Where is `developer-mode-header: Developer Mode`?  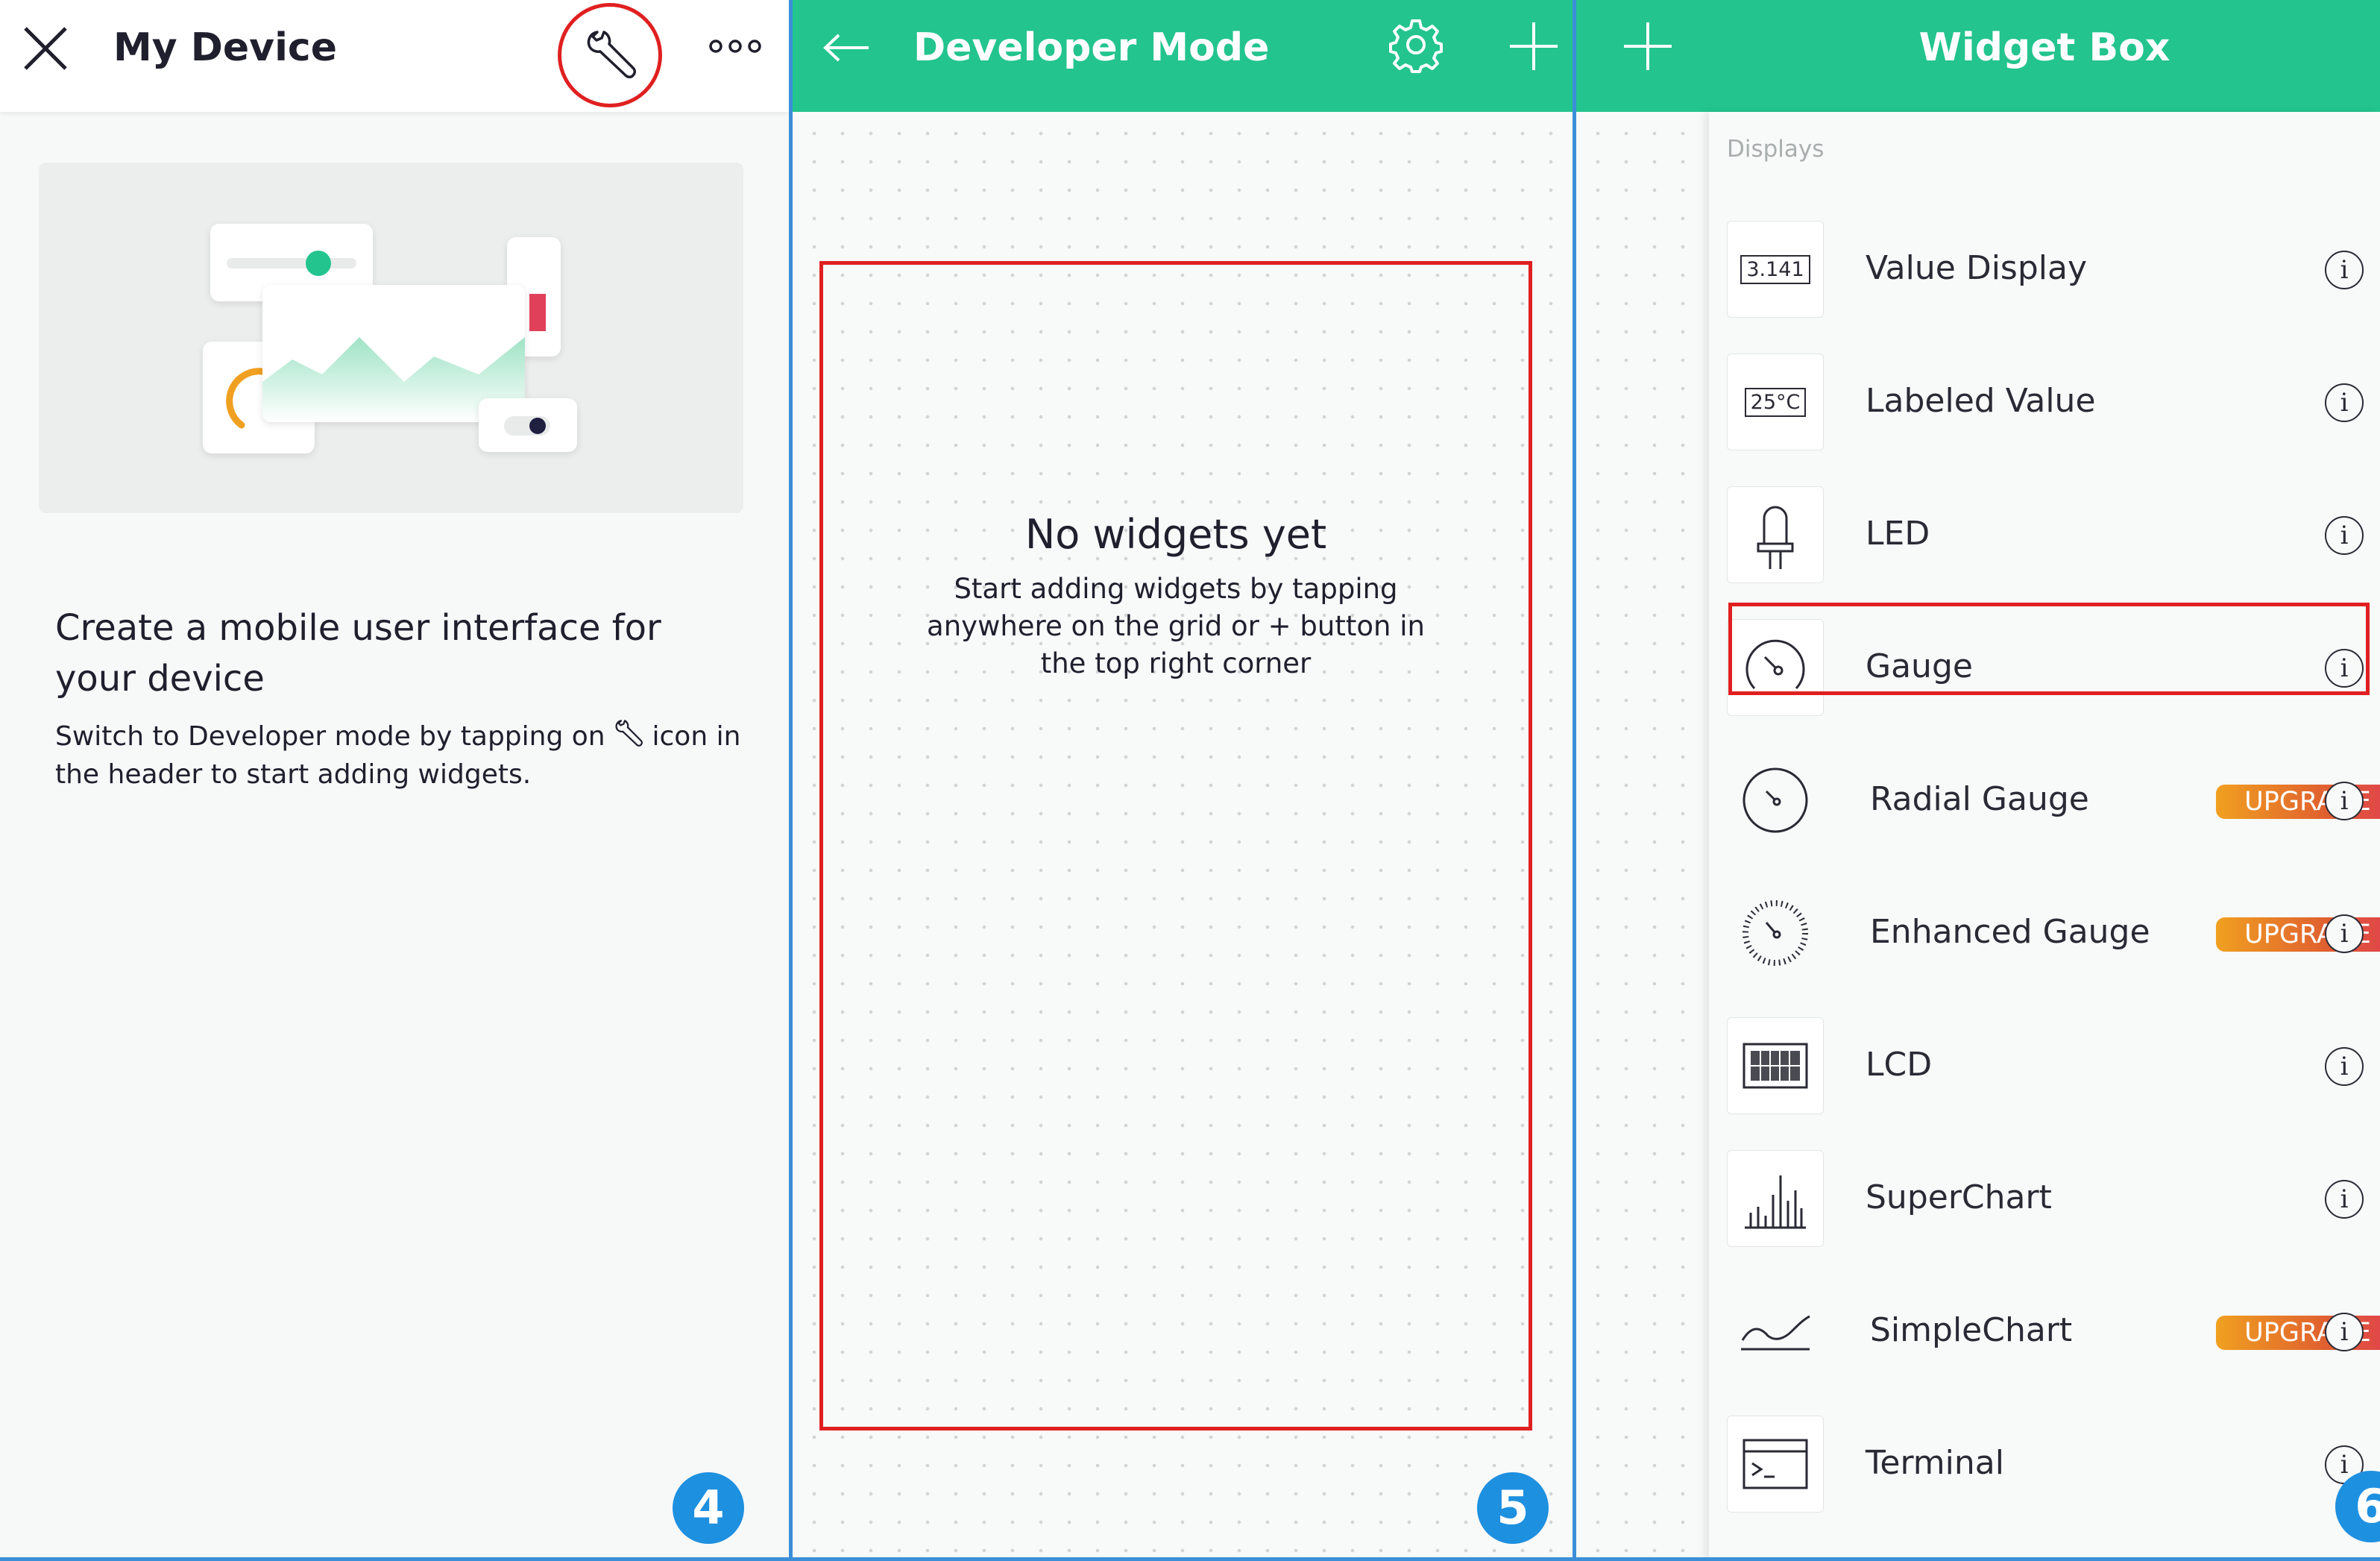 developer-mode-header: Developer Mode is located at coordinates (1182, 56).